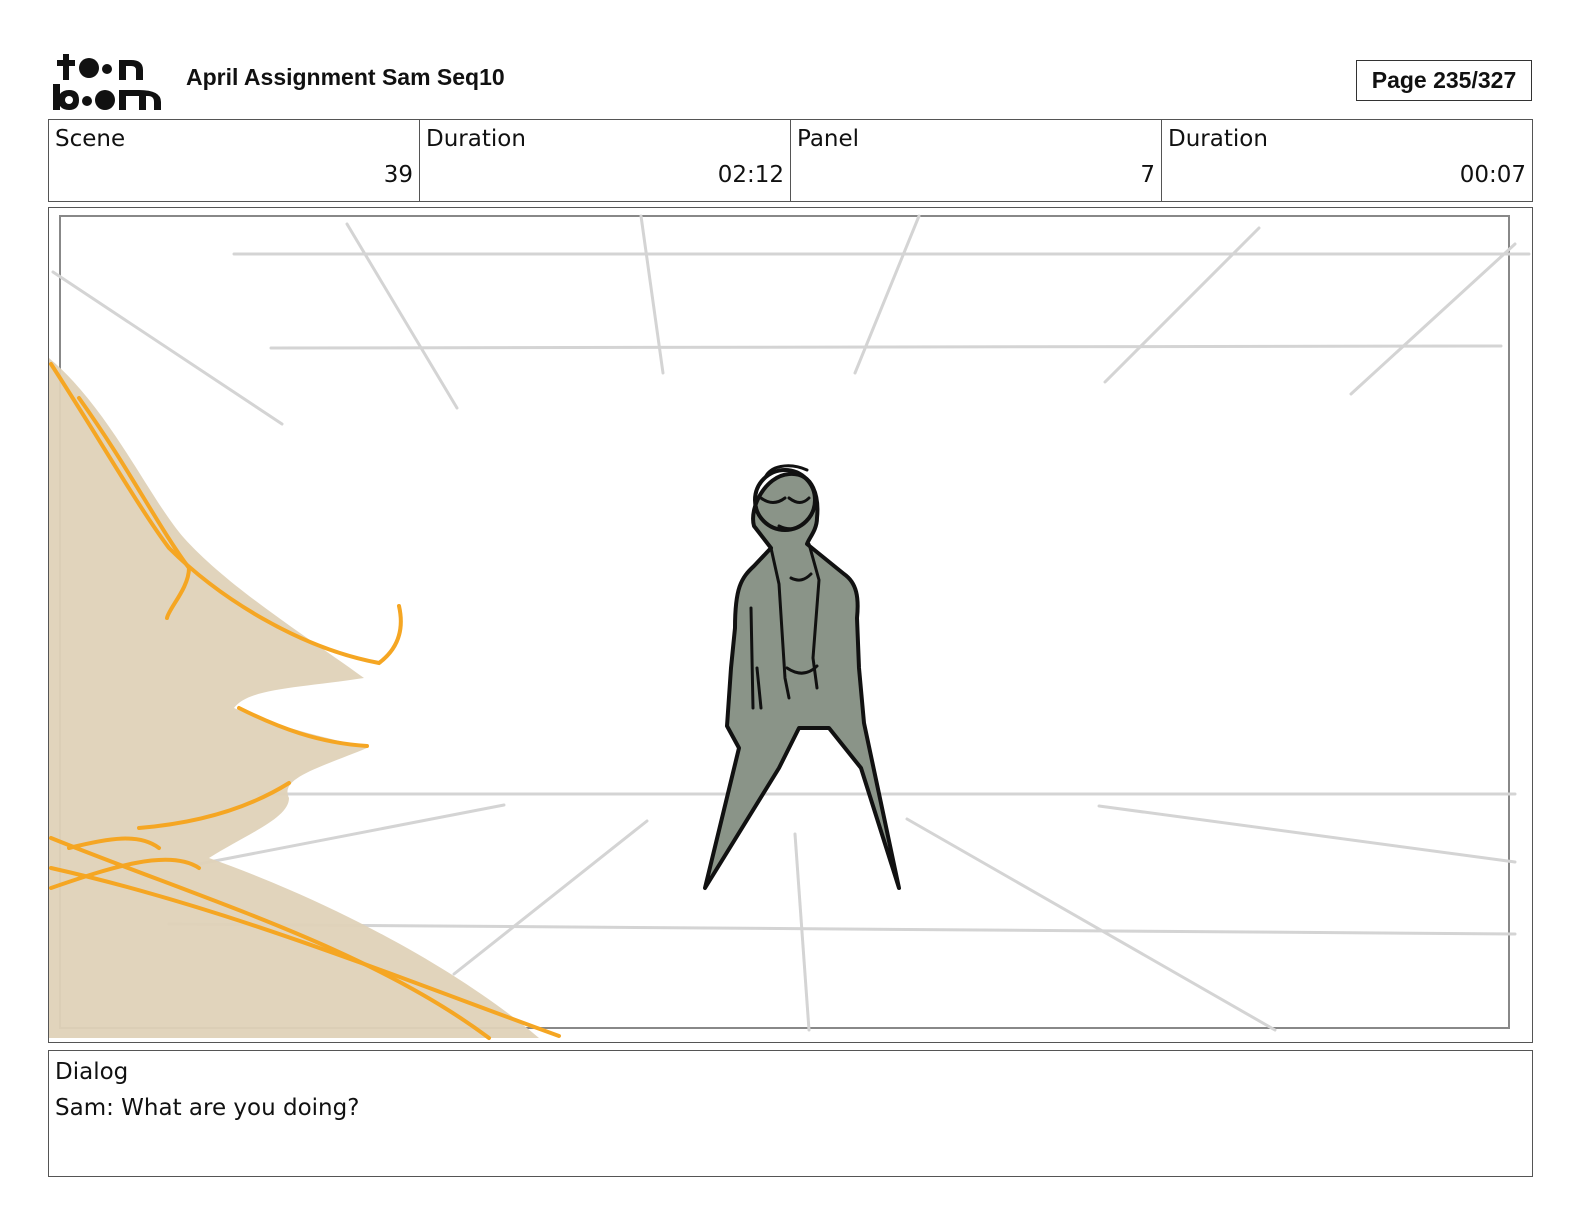 Image resolution: width=1584 pixels, height=1224 pixels. I want to click on dialog-text: Sam: What are you doing?, so click(207, 1108).